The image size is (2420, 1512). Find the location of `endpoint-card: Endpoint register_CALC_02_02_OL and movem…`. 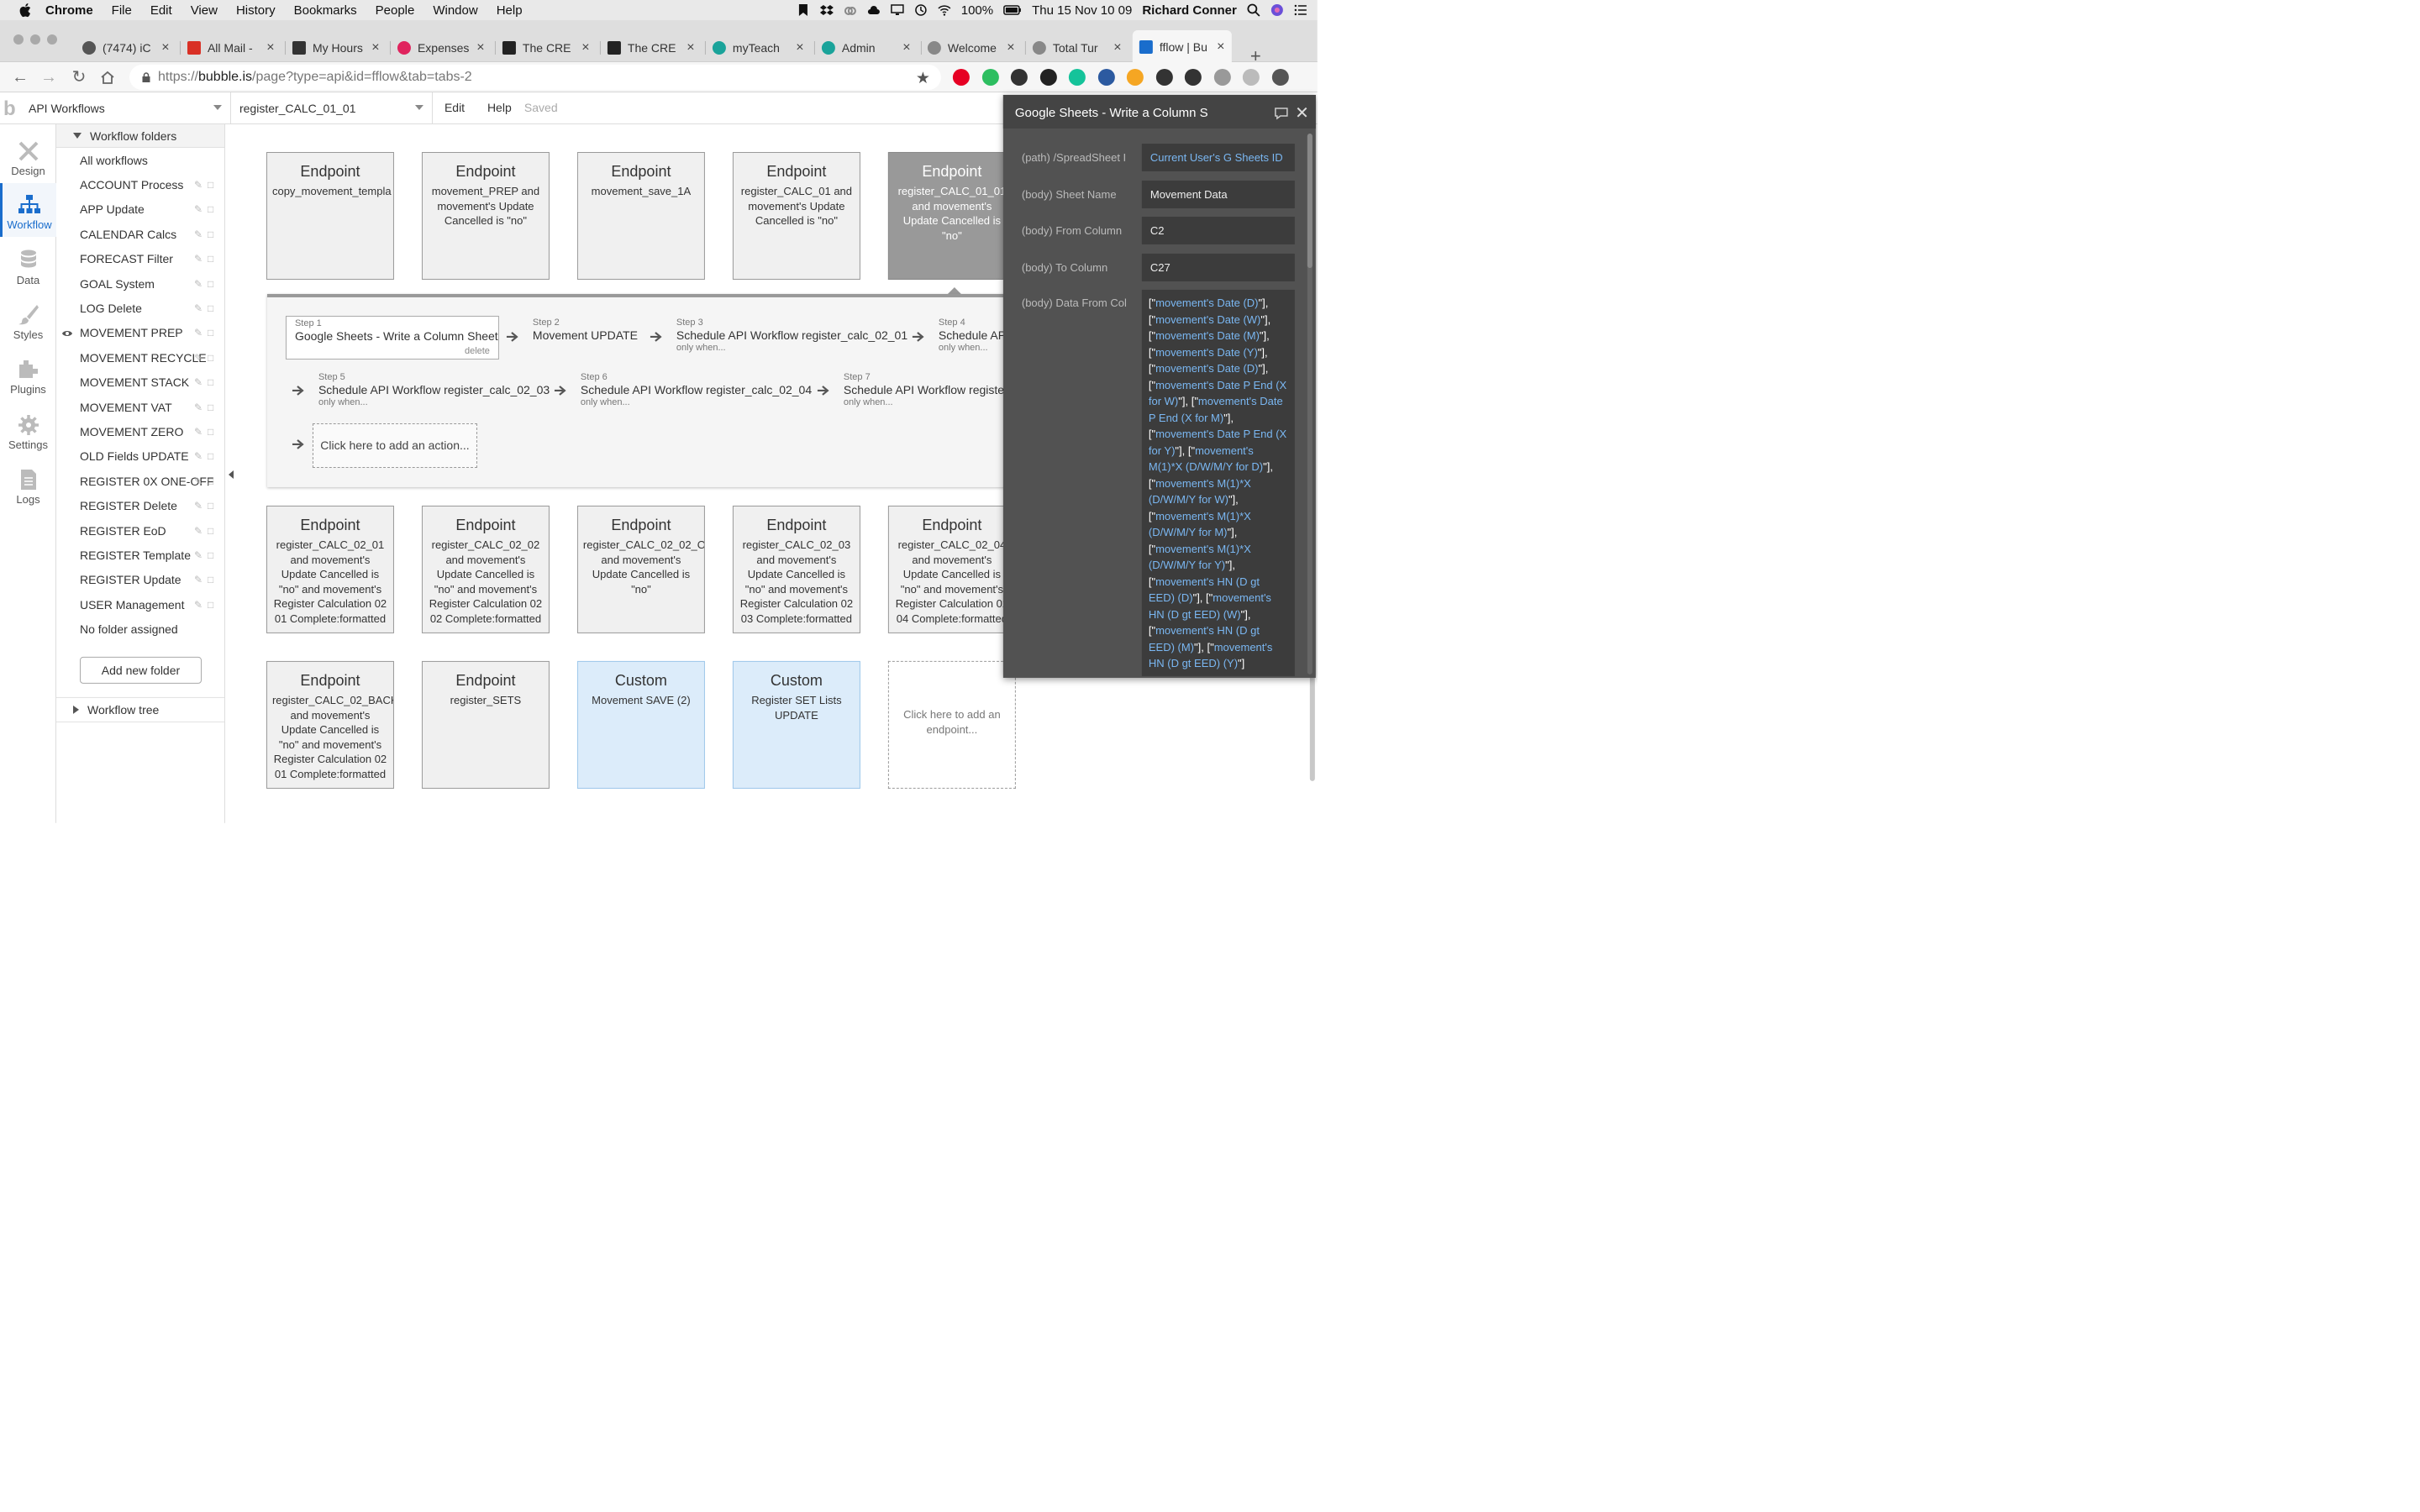

endpoint-card: Endpoint register_CALC_02_02_OL and movem… is located at coordinates (641, 569).